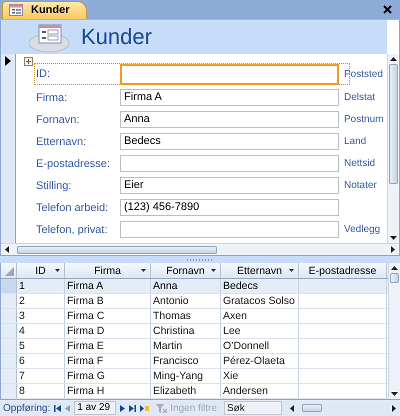 This screenshot has width=400, height=416. I want to click on previous-record-icon, so click(67, 408).